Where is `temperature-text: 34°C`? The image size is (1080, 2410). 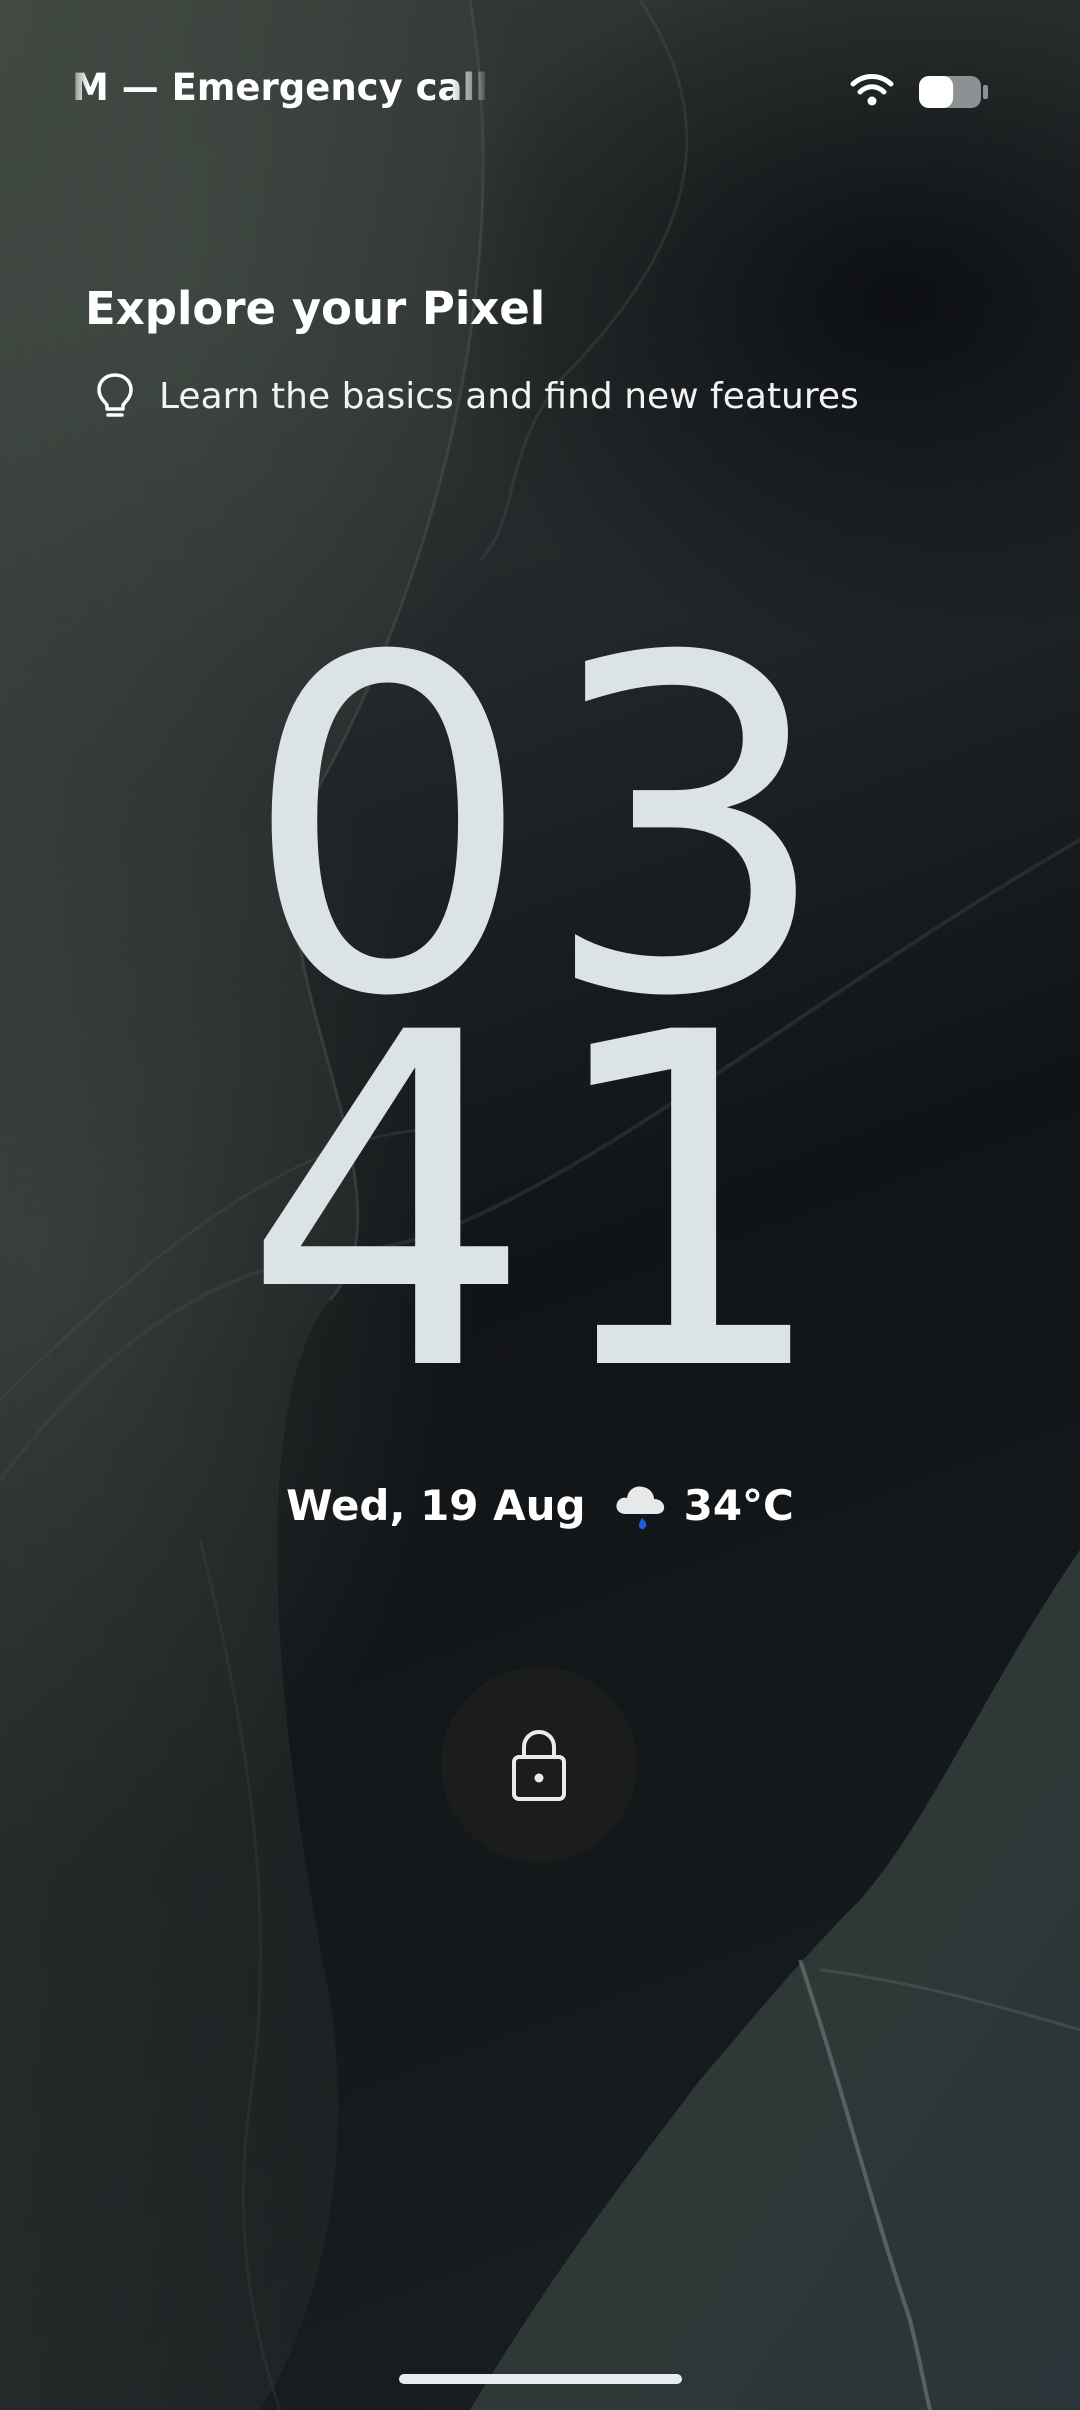 temperature-text: 34°C is located at coordinates (738, 1505).